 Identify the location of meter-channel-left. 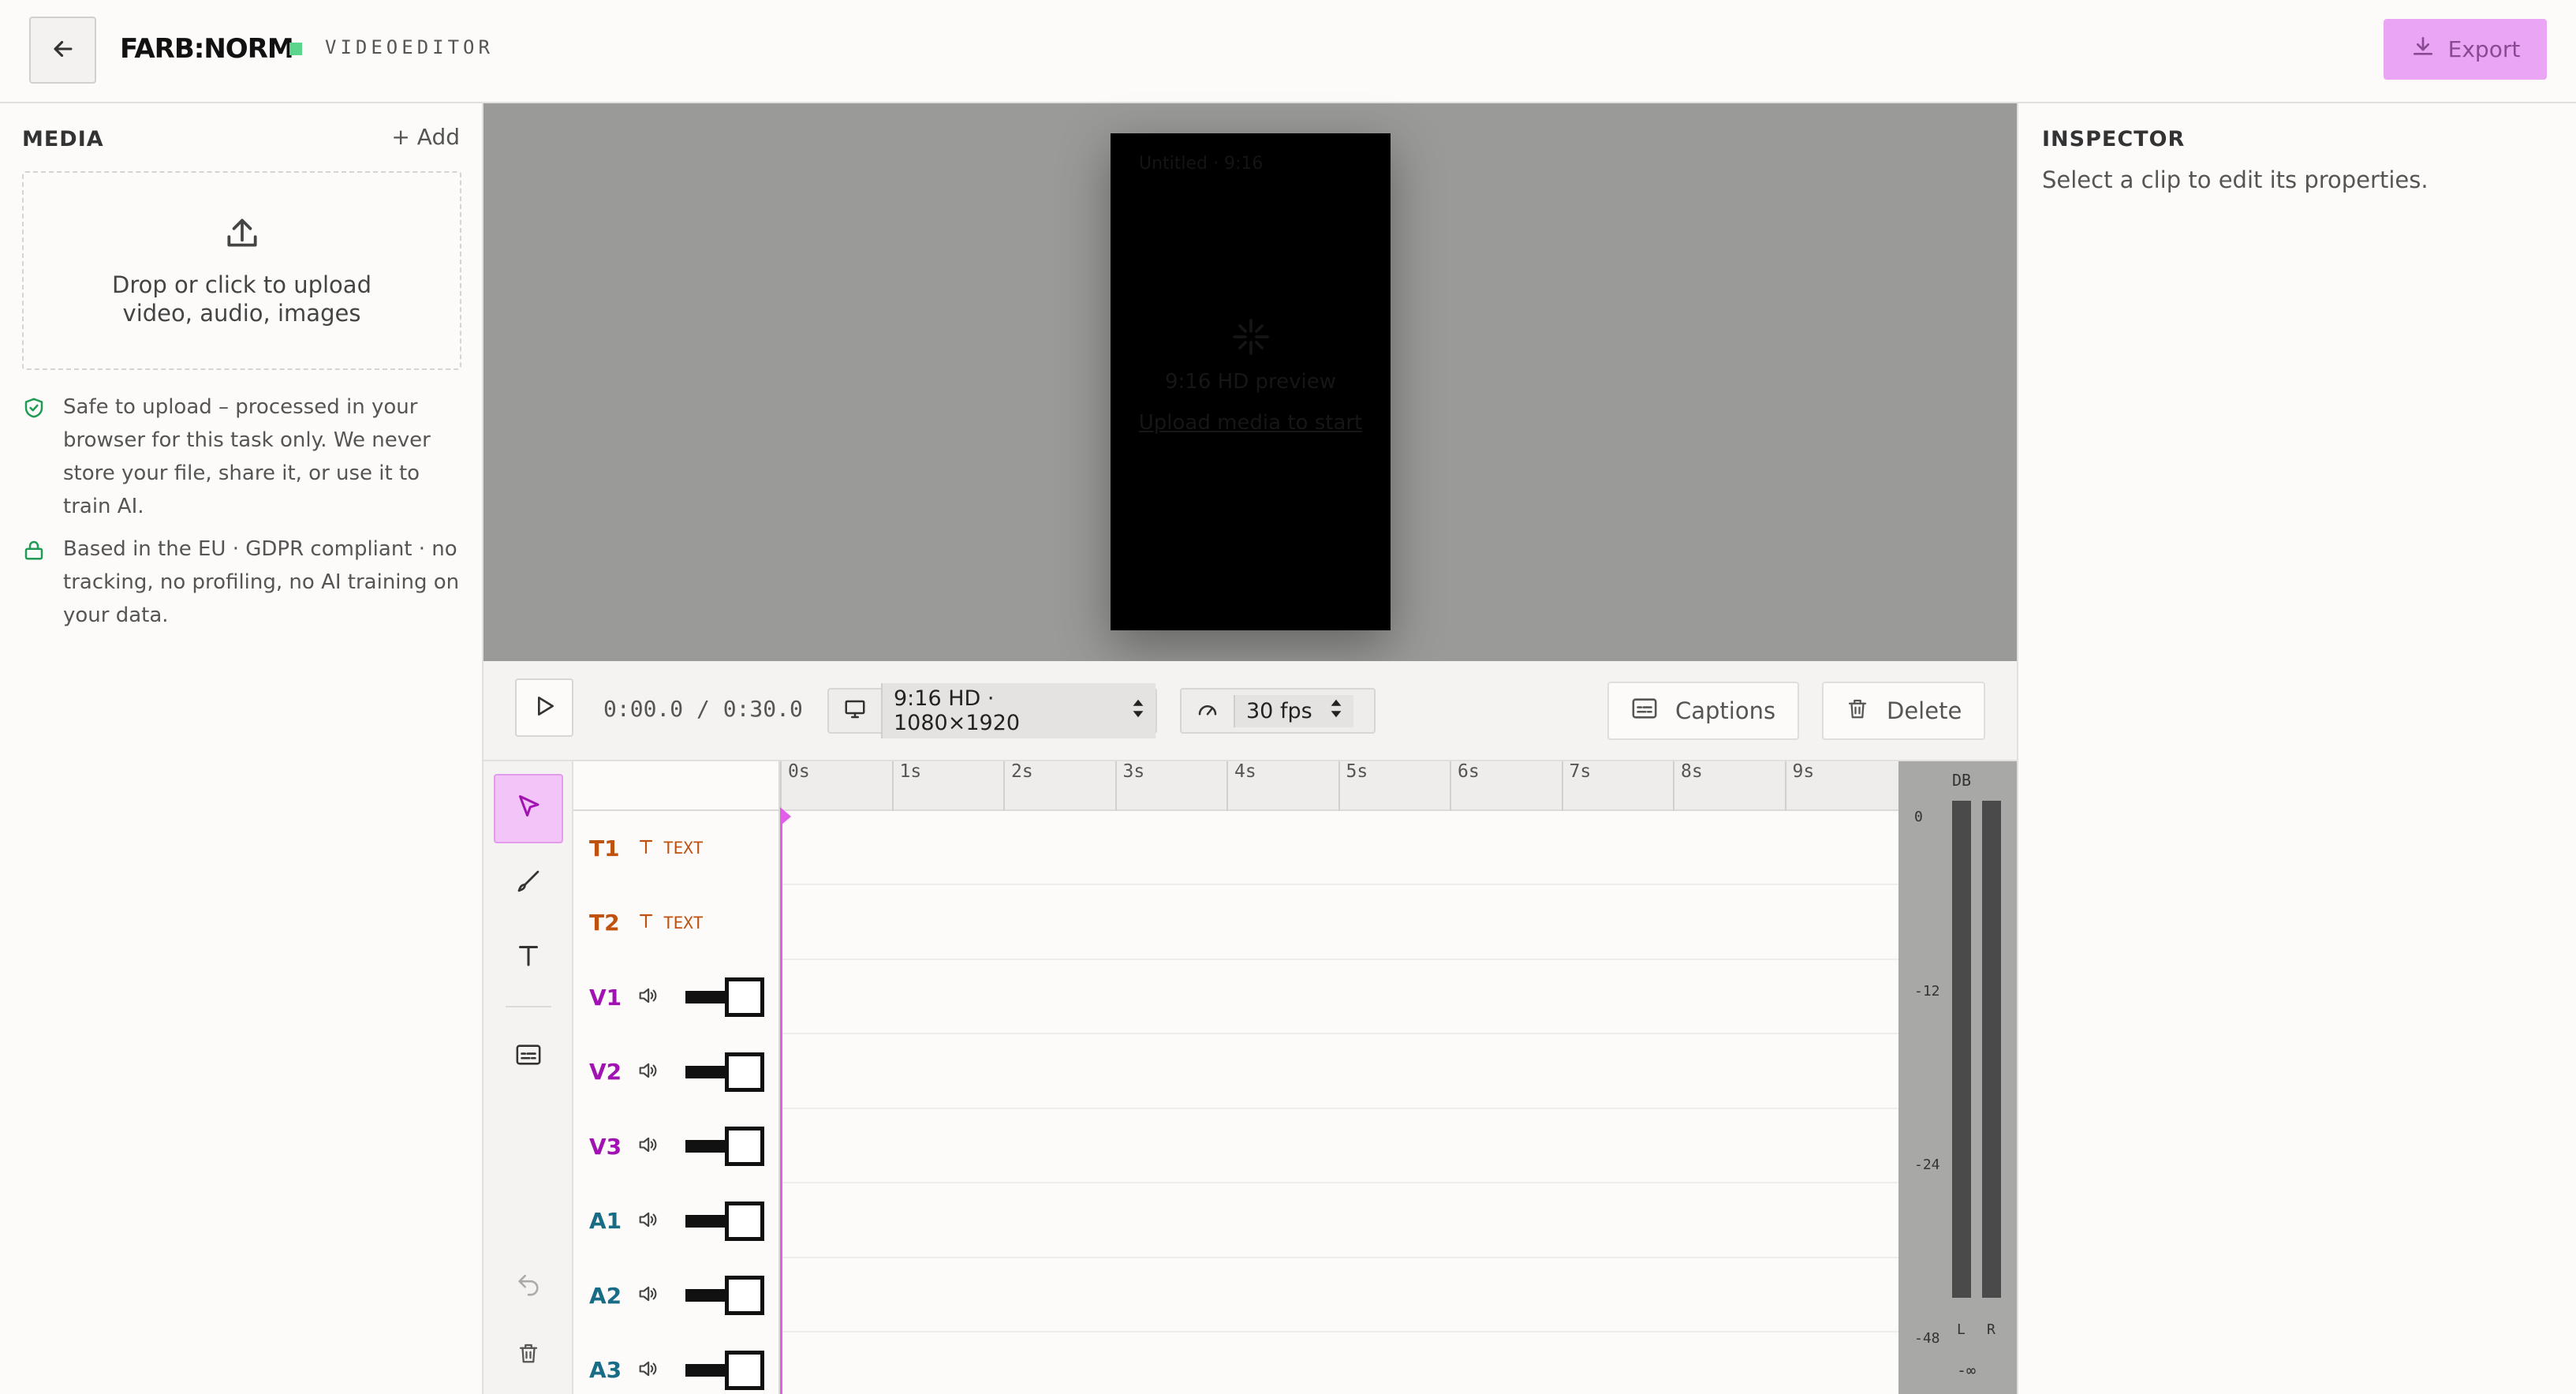
(1961, 1049).